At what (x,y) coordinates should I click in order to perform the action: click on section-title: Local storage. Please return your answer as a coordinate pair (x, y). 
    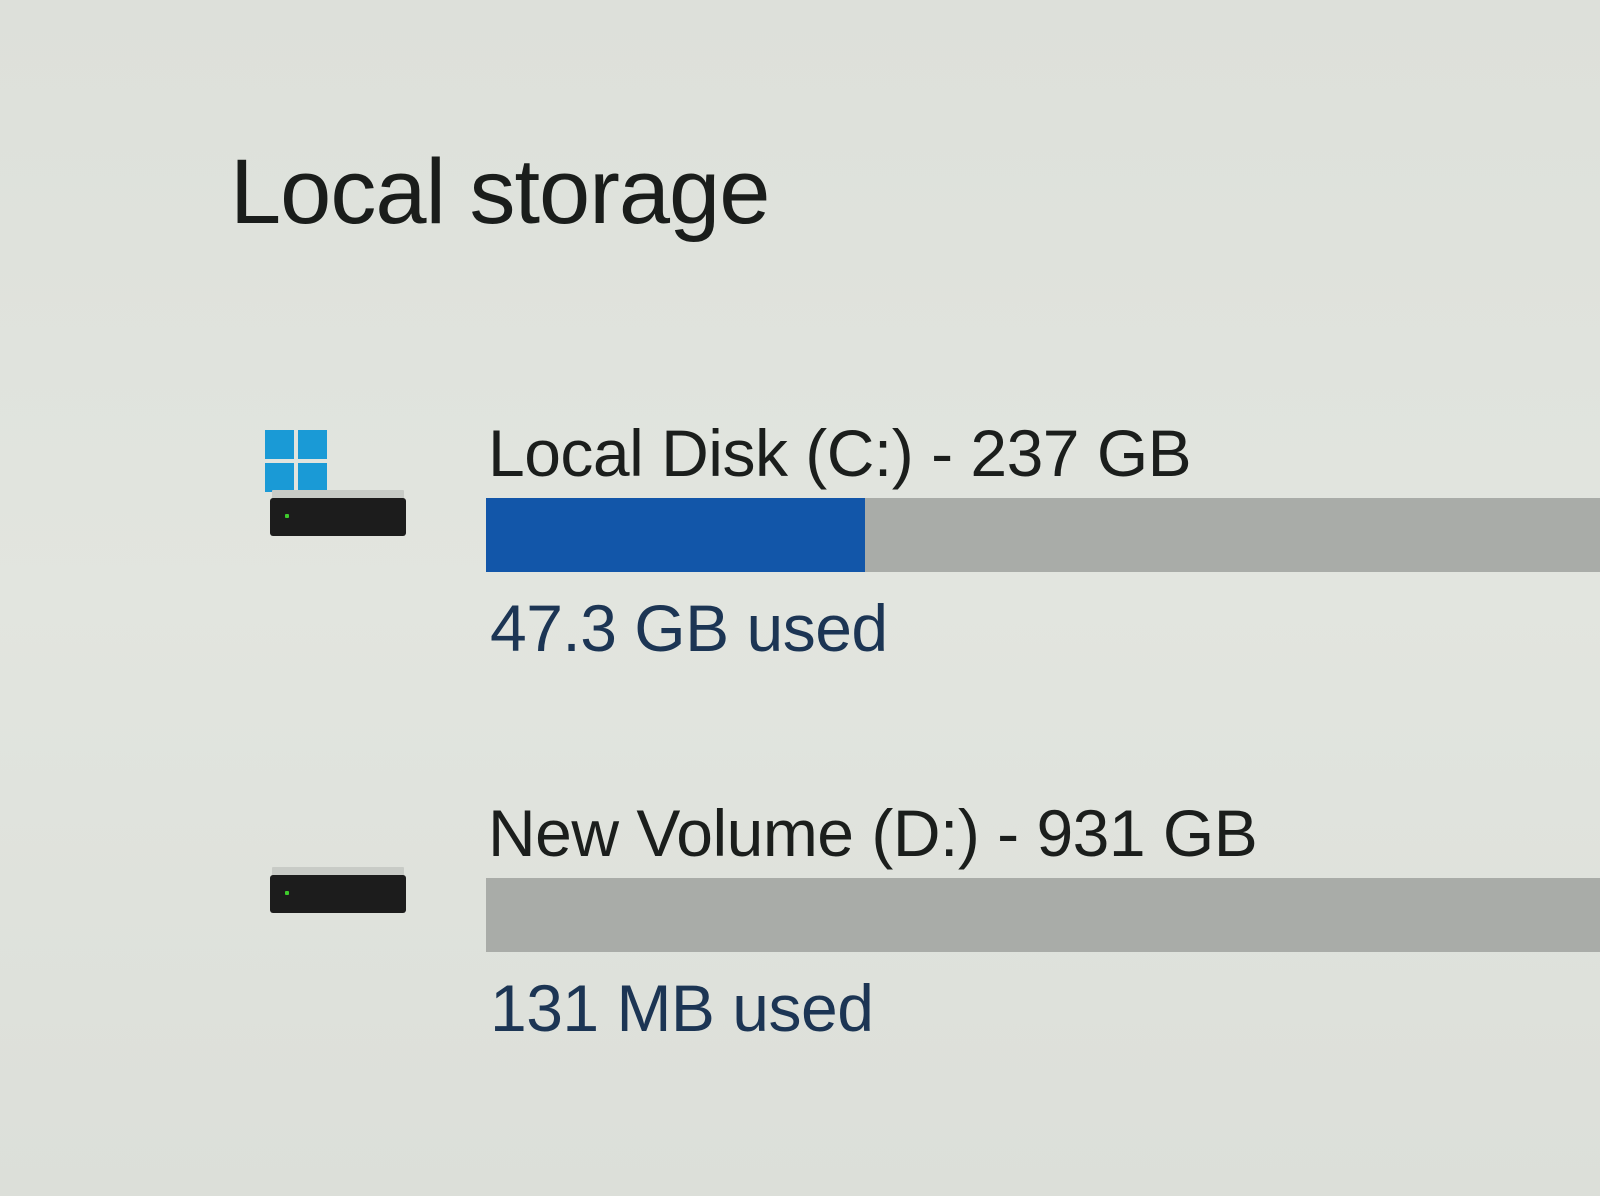
    Looking at the image, I should click on (500, 192).